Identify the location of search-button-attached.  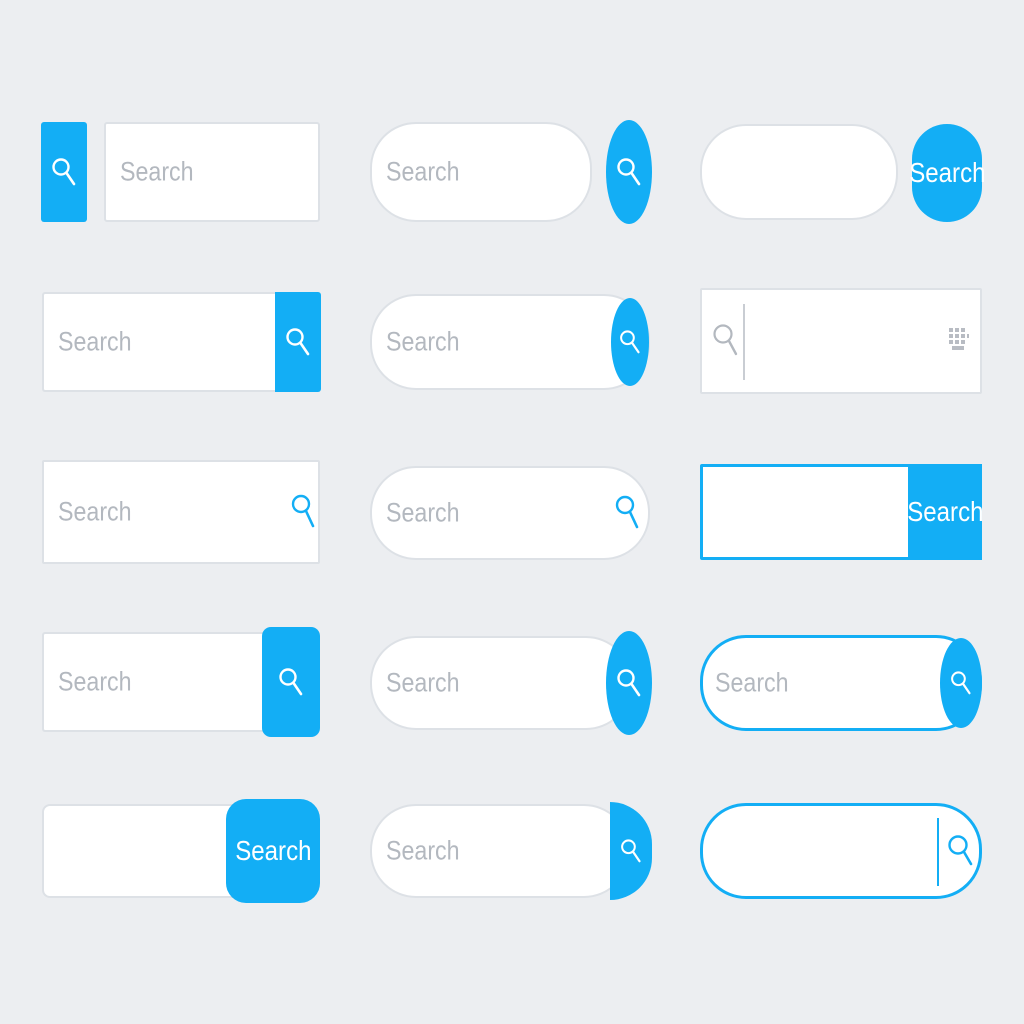
(298, 342).